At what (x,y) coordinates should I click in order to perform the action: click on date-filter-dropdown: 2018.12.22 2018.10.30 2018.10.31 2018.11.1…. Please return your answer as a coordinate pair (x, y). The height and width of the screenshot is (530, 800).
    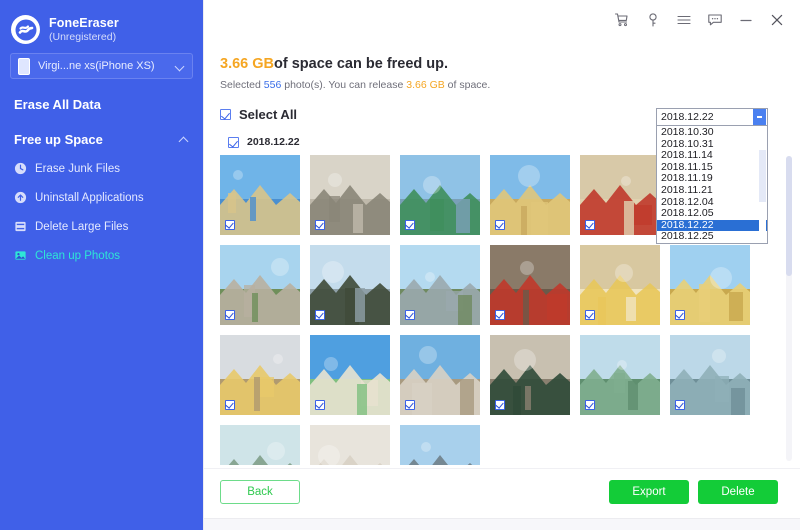
    Looking at the image, I should click on (712, 176).